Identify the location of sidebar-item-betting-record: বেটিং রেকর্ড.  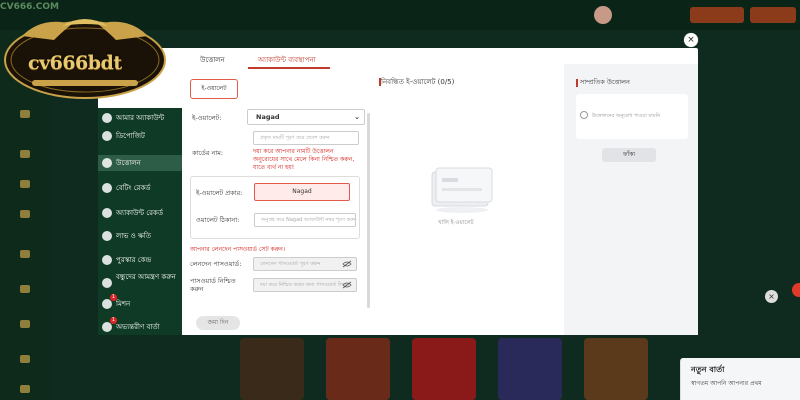
(140, 188).